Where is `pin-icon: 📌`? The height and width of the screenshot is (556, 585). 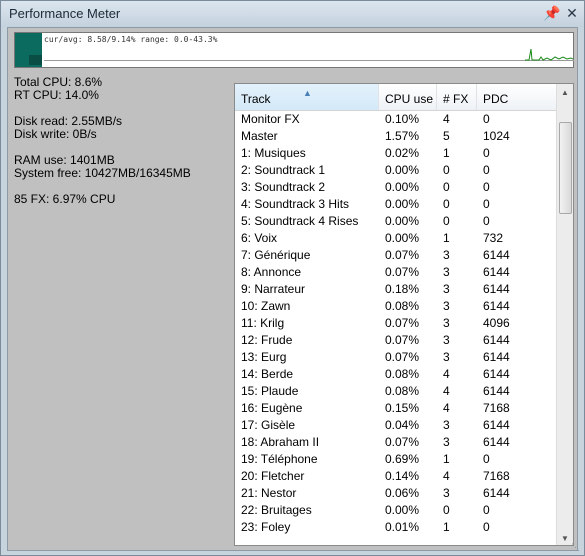 pin-icon: 📌 is located at coordinates (552, 13).